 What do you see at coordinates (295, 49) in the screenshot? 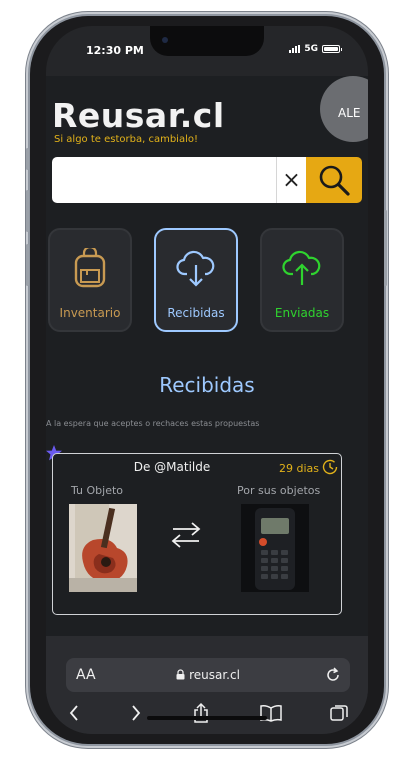
I see `signal-icon` at bounding box center [295, 49].